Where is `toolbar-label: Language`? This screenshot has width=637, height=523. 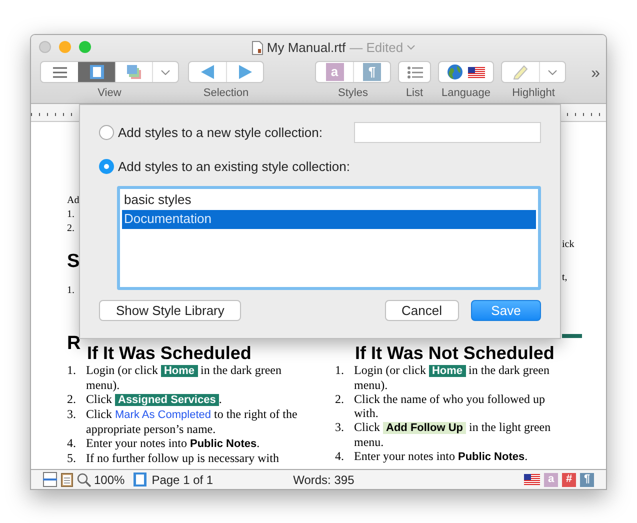
toolbar-label: Language is located at coordinates (466, 93).